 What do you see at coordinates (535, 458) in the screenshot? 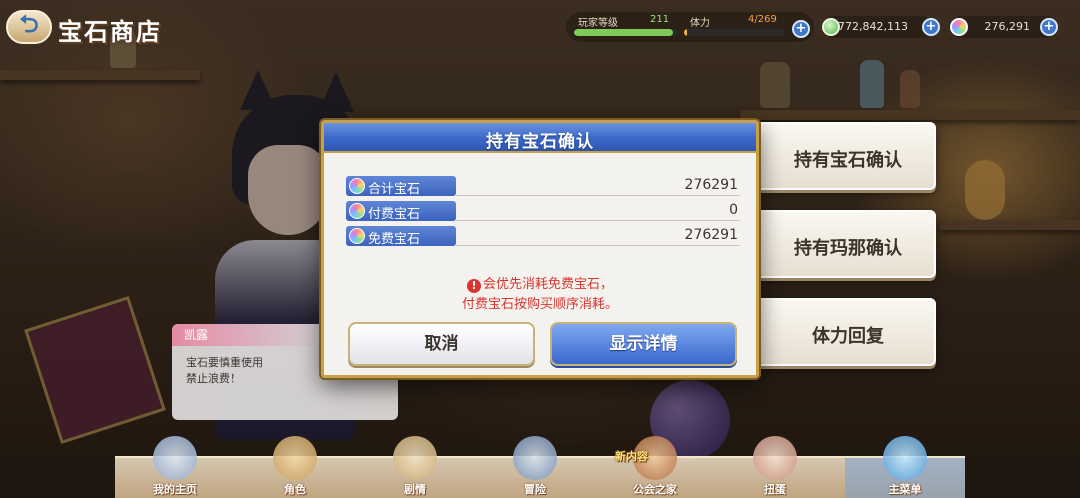
I see `adventure-sword-icon` at bounding box center [535, 458].